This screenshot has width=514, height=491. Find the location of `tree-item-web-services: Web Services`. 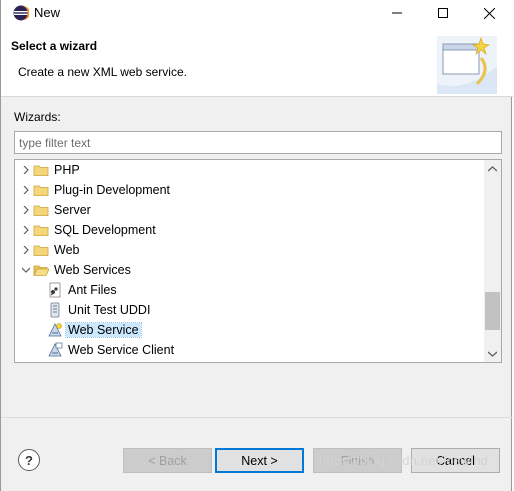

tree-item-web-services: Web Services is located at coordinates (250, 270).